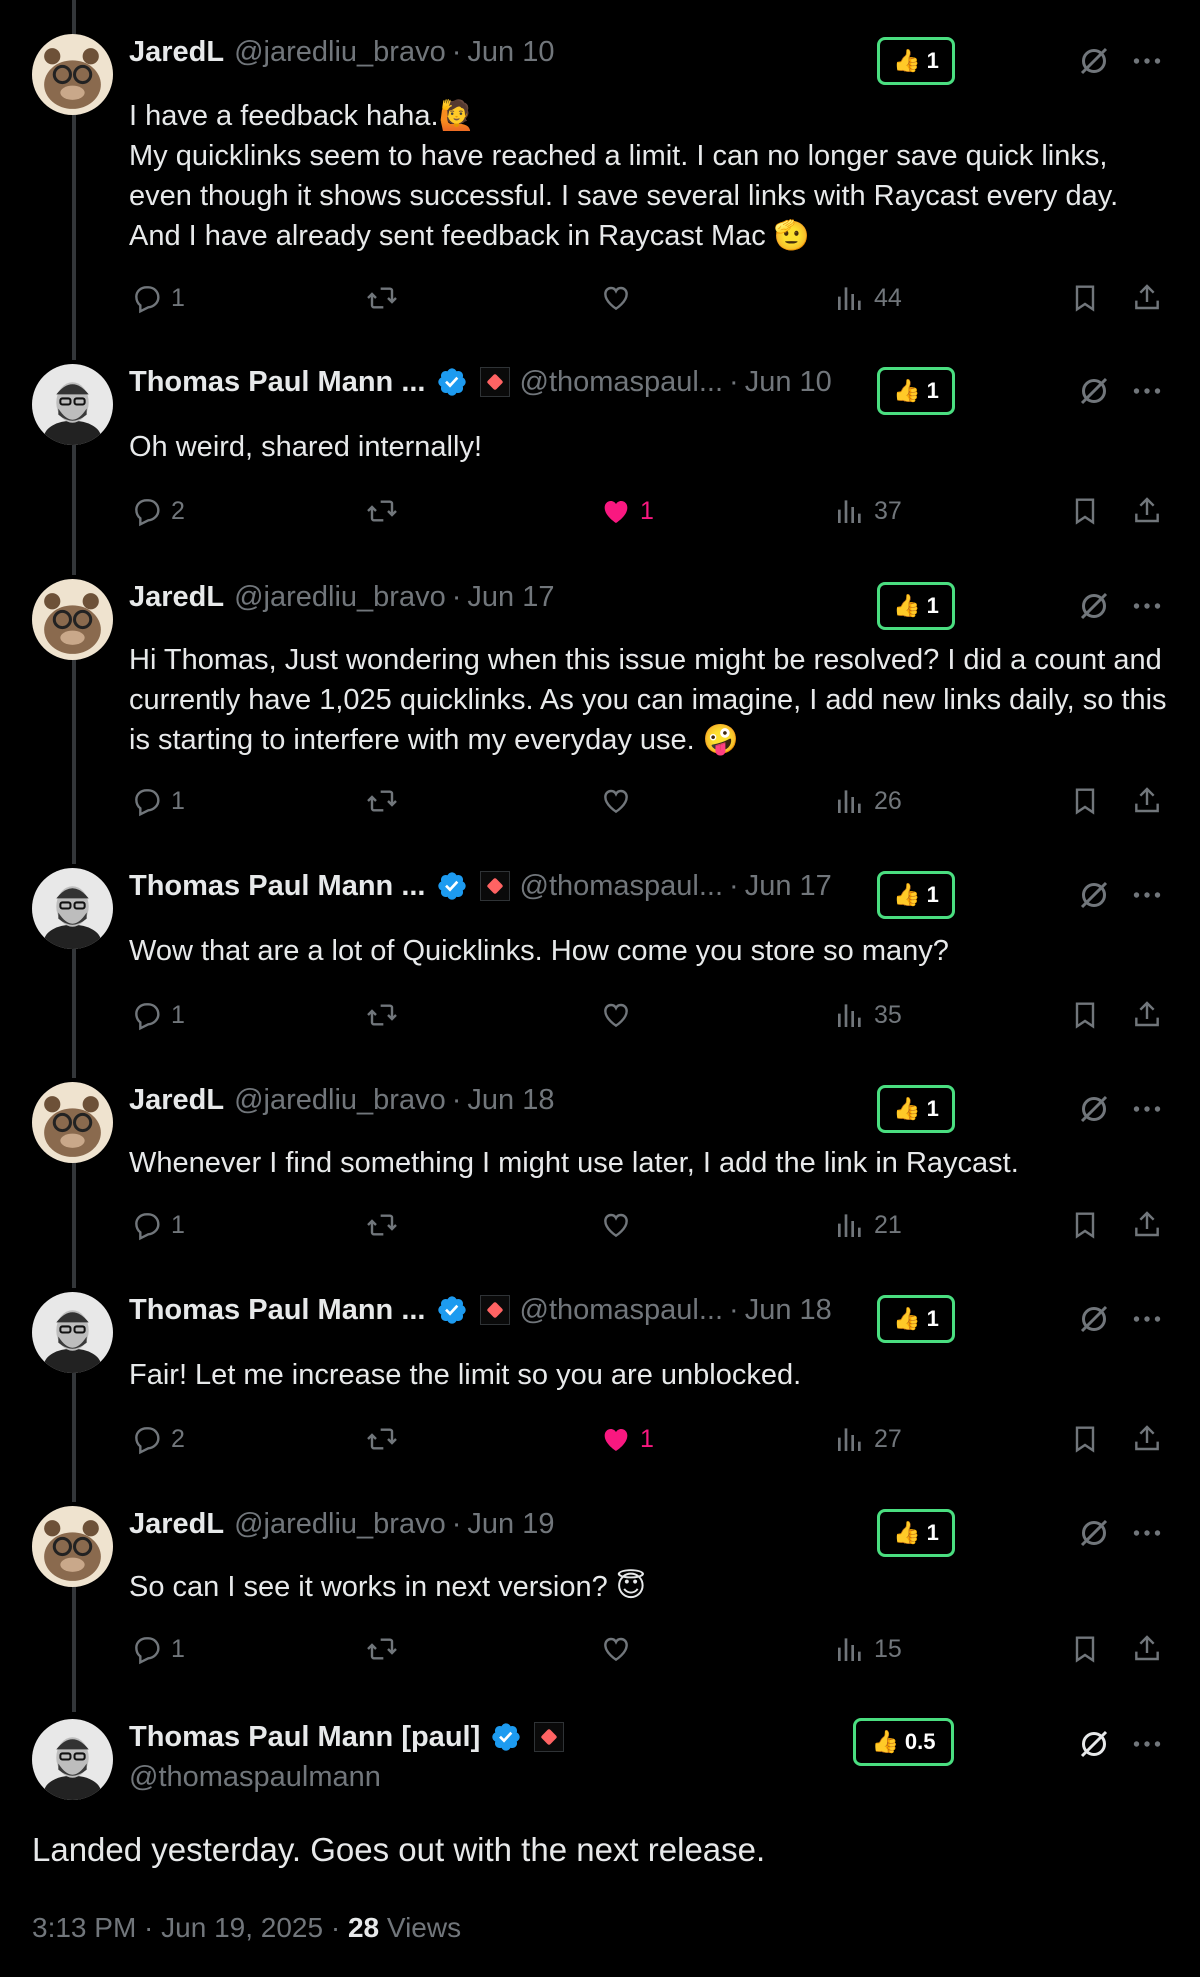 This screenshot has width=1200, height=1977. Describe the element at coordinates (868, 1439) in the screenshot. I see `views-button: 27` at that location.